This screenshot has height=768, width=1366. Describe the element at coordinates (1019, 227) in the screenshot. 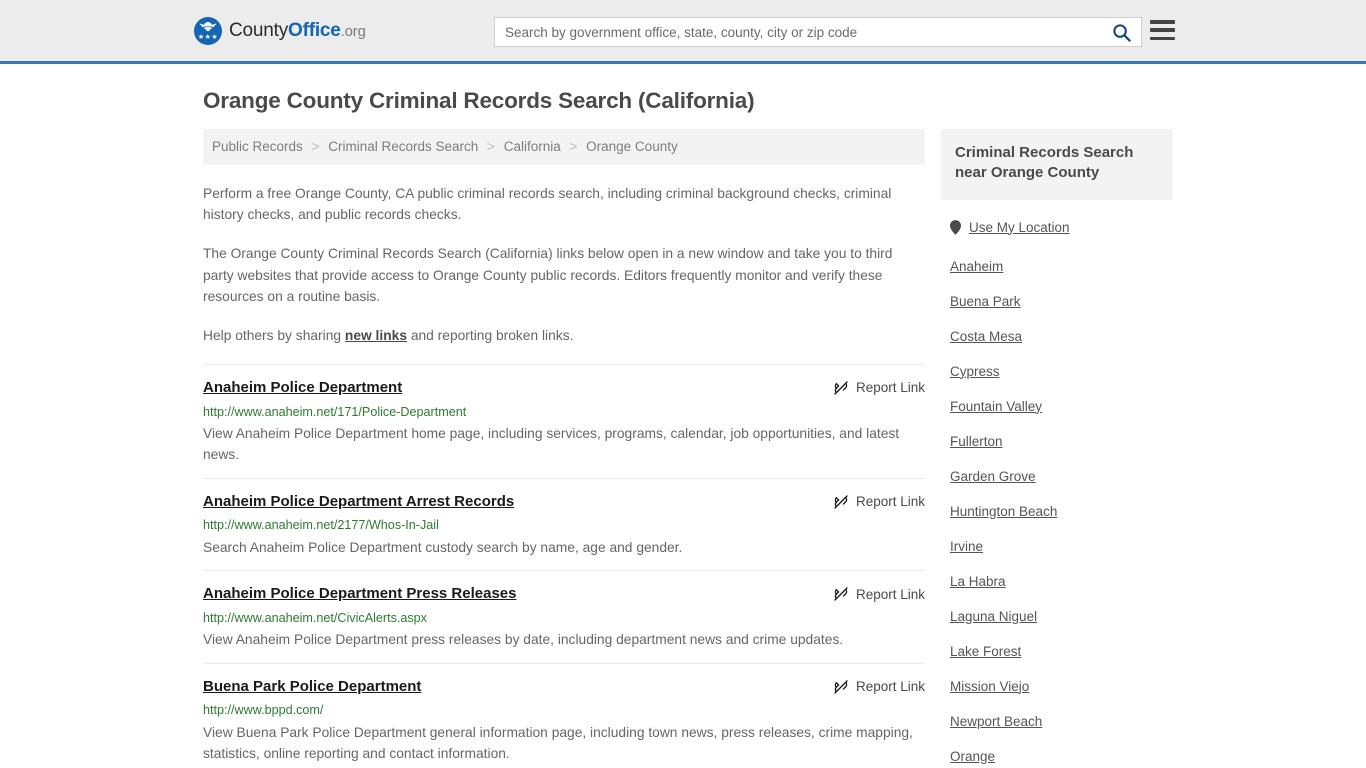

I see `use-my-location-label: Use My Location` at that location.